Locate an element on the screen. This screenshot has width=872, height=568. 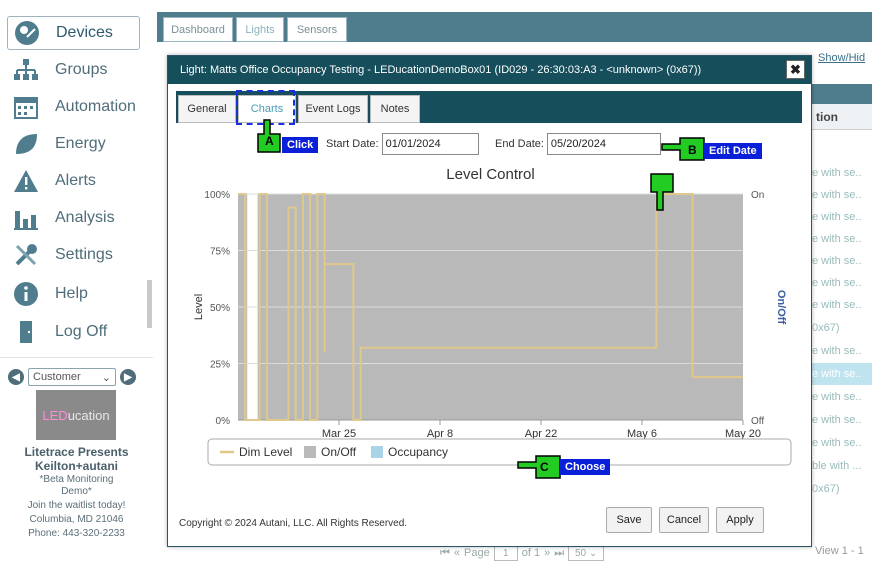
chart-legend is located at coordinates (499, 452).